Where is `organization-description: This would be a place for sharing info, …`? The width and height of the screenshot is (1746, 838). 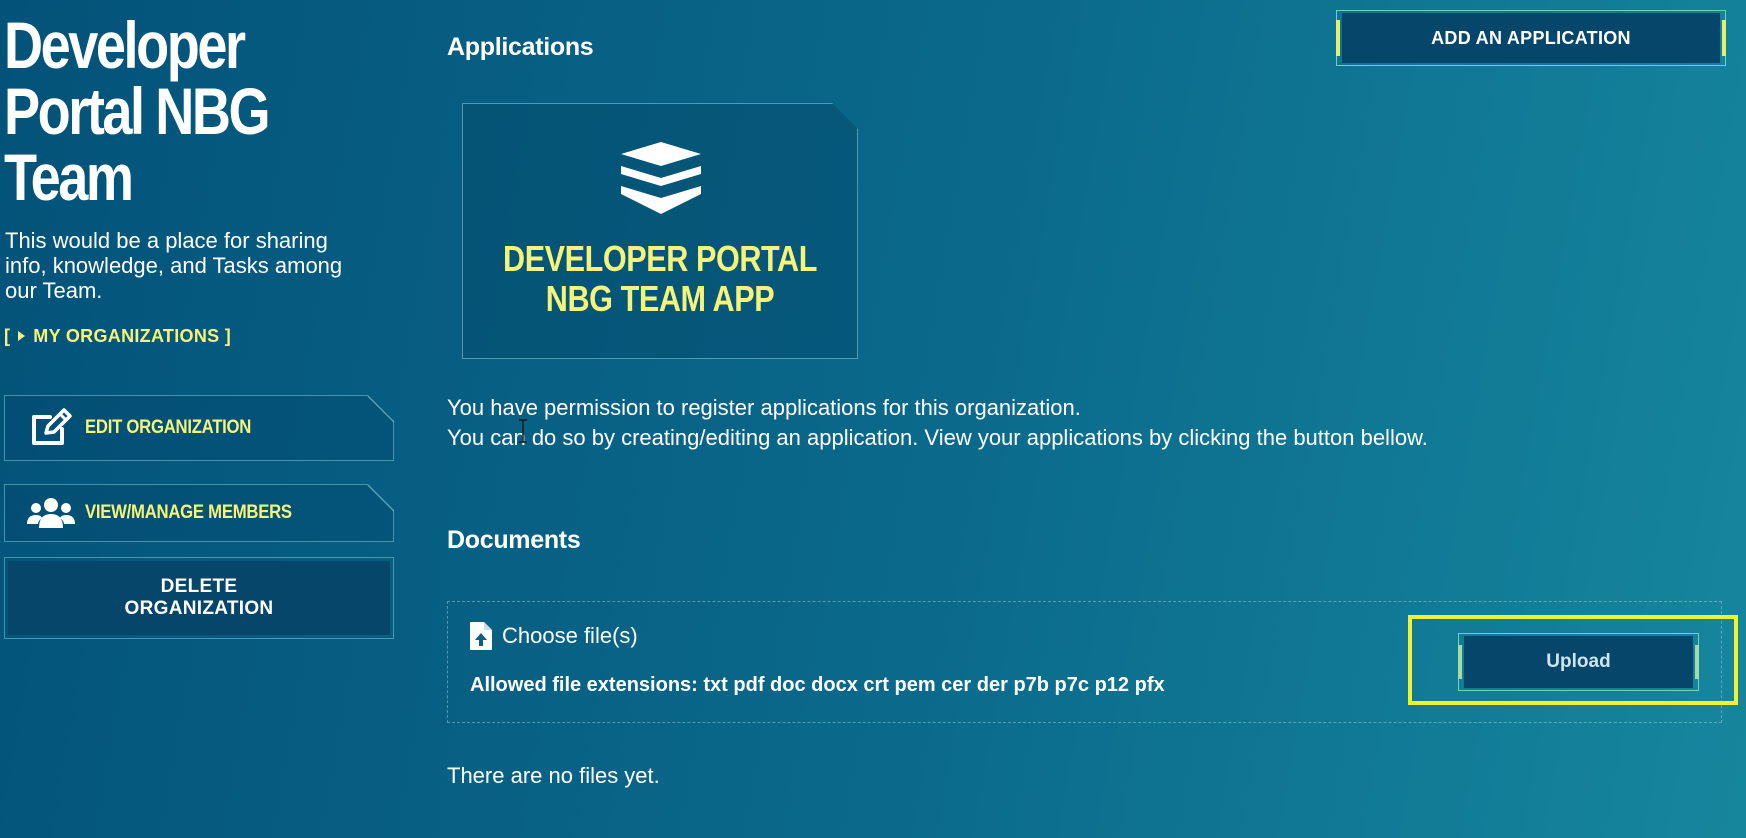
organization-description: This would be a place for sharing info, … is located at coordinates (174, 265).